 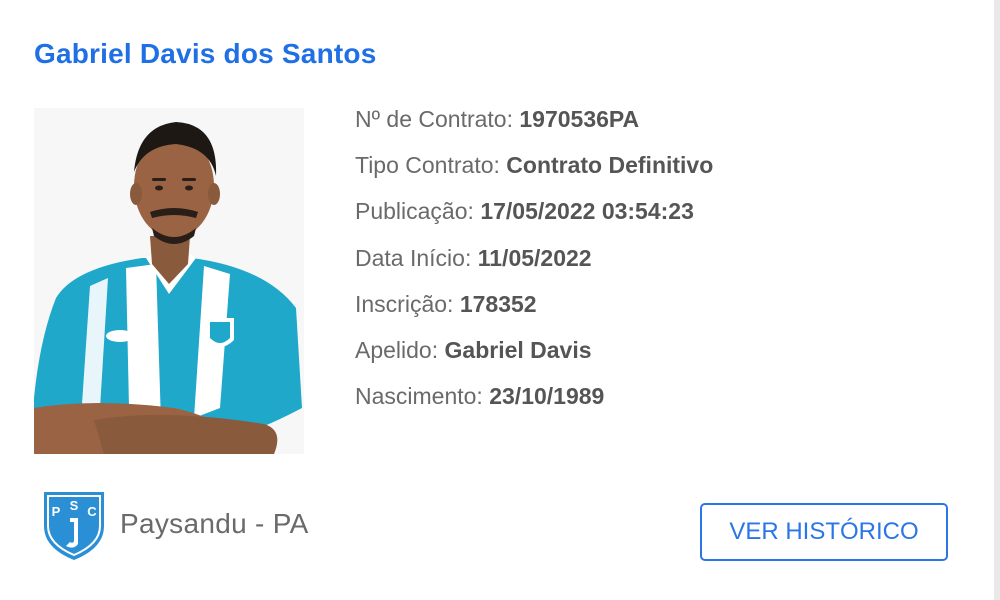 I want to click on detail-value: Gabriel Davis, so click(x=518, y=349).